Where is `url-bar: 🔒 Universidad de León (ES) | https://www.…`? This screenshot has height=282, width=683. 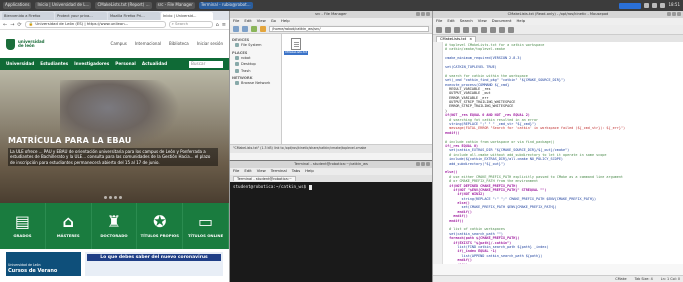 url-bar: 🔒 Universidad de León (ES) | https://www.… is located at coordinates (95, 24).